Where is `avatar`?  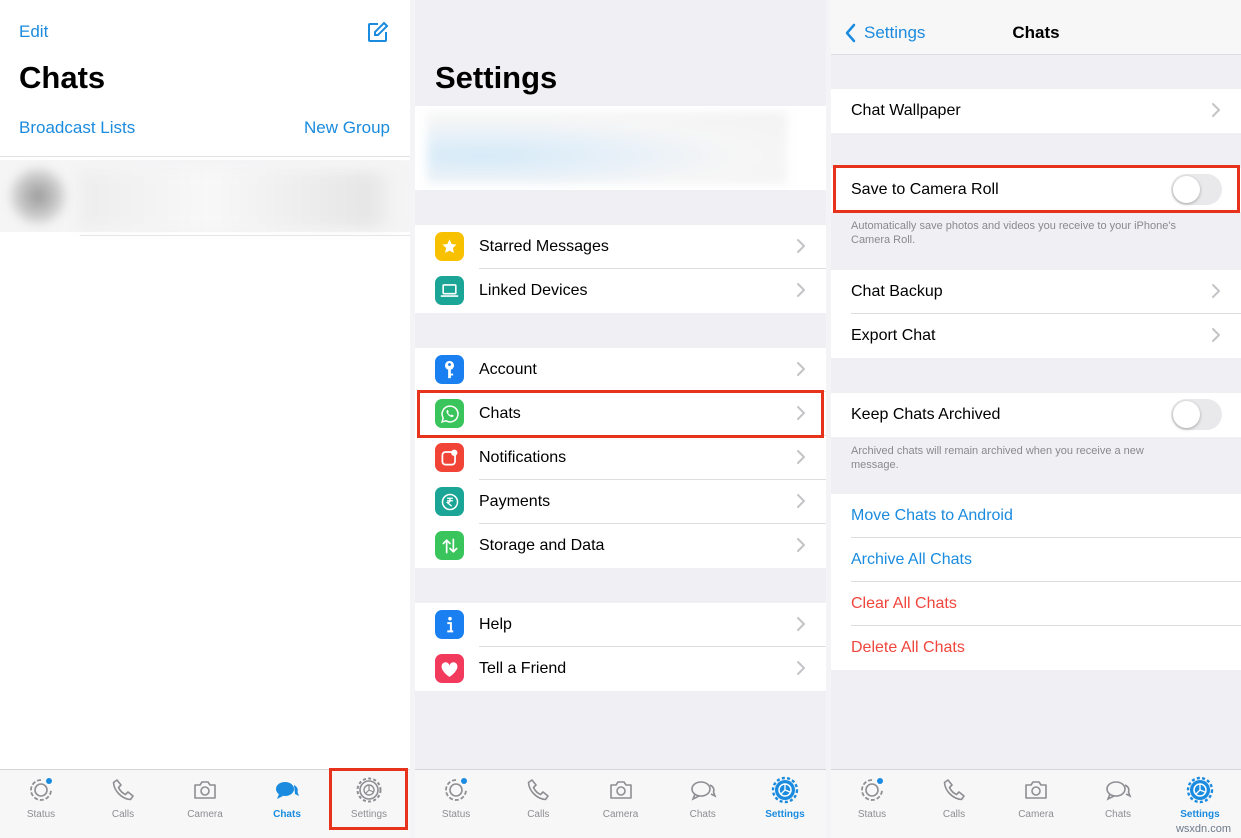
avatar is located at coordinates (38, 196).